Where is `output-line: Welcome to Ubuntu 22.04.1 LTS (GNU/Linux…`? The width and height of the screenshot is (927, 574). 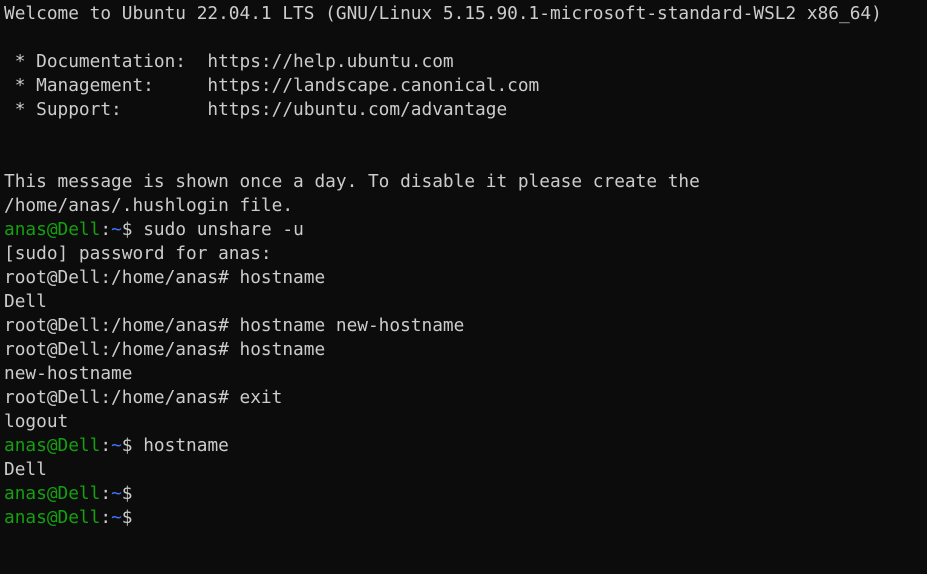 output-line: Welcome to Ubuntu 22.04.1 LTS (GNU/Linux… is located at coordinates (443, 13).